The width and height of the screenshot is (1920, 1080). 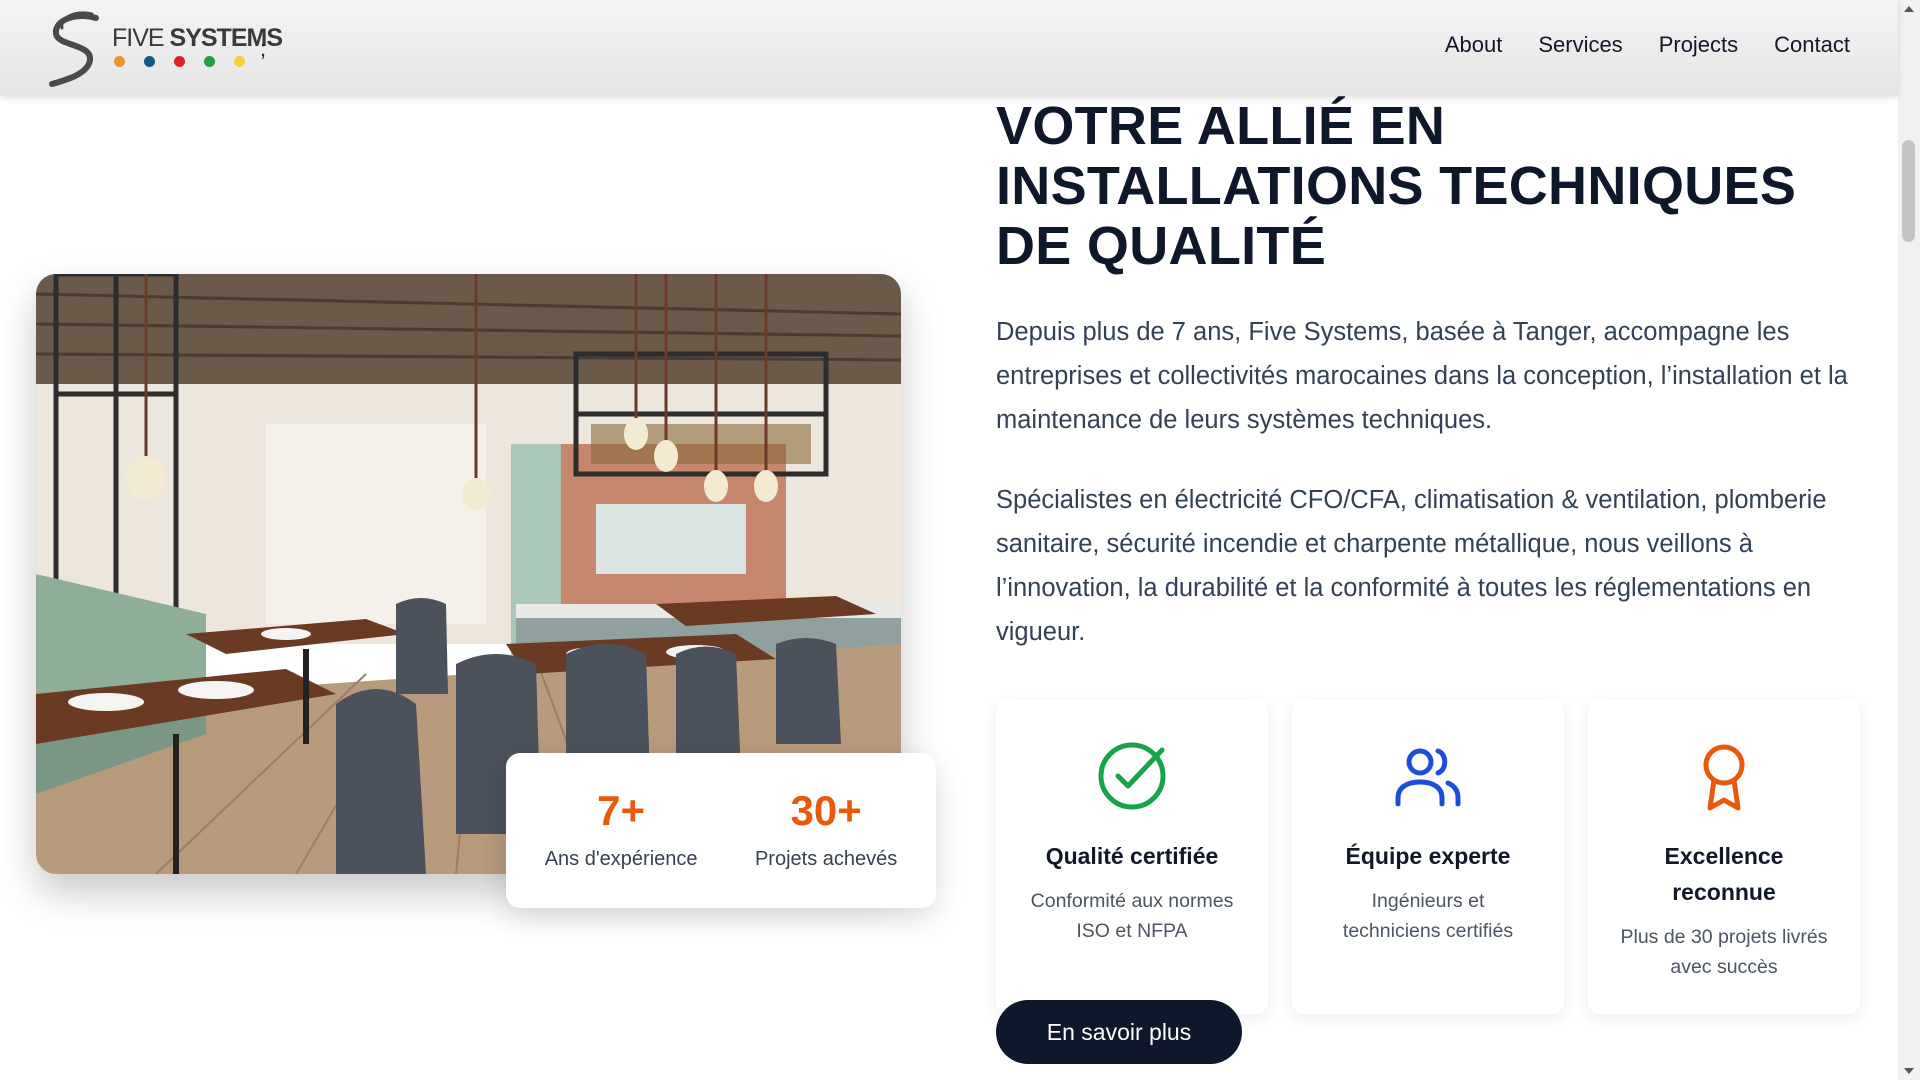 What do you see at coordinates (1908, 191) in the screenshot?
I see `scrollbar-thumb` at bounding box center [1908, 191].